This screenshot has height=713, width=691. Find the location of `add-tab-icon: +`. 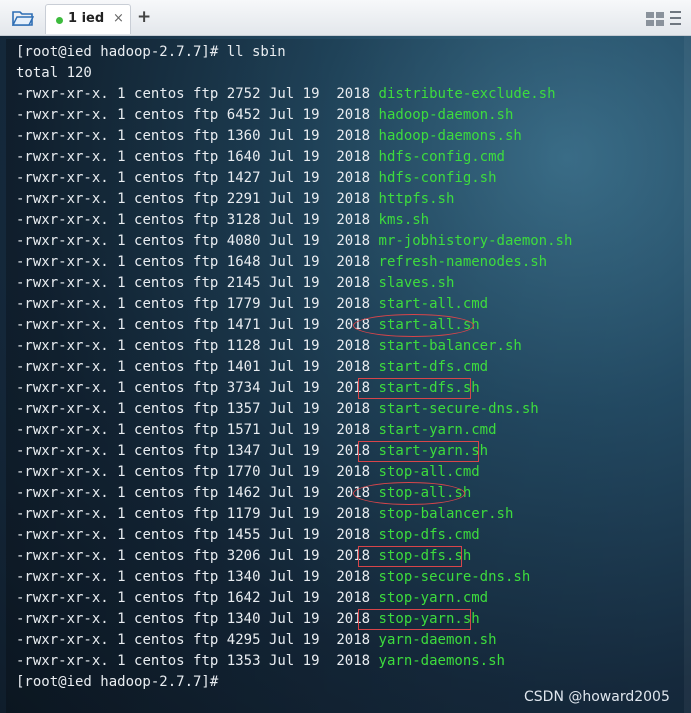

add-tab-icon: + is located at coordinates (144, 17).